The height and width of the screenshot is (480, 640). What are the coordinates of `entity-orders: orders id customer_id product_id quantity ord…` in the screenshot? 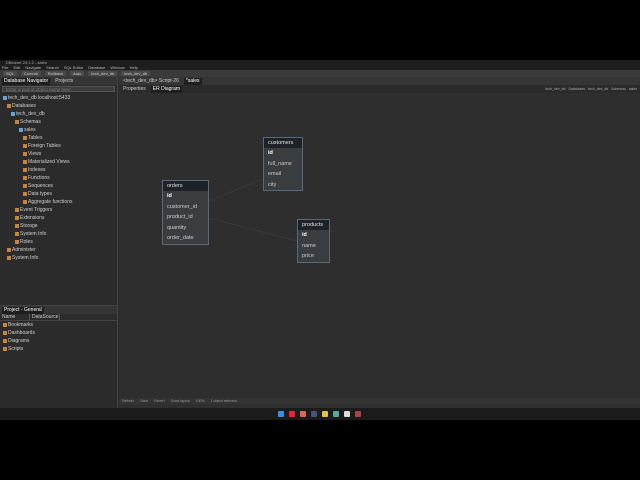 It's located at (185, 212).